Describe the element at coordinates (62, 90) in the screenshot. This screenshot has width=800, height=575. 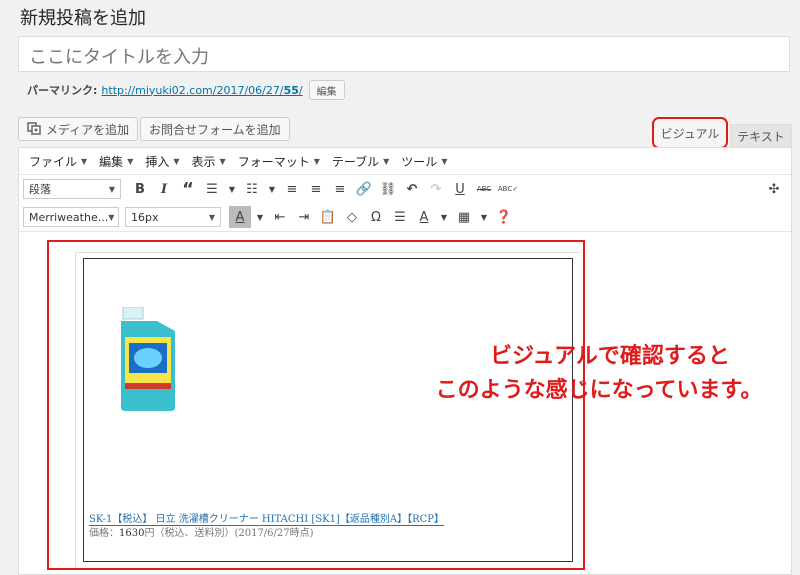
I see `permalink-label: パーマリンク:` at that location.